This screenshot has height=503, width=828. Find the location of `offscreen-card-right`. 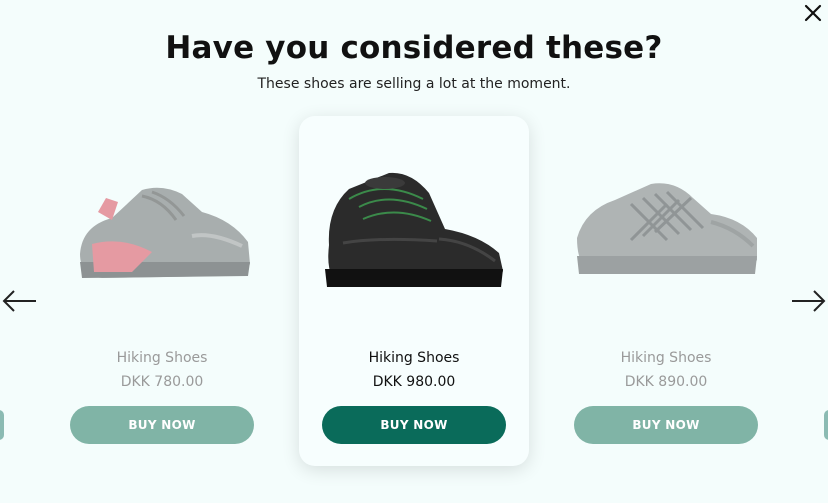

offscreen-card-right is located at coordinates (826, 425).